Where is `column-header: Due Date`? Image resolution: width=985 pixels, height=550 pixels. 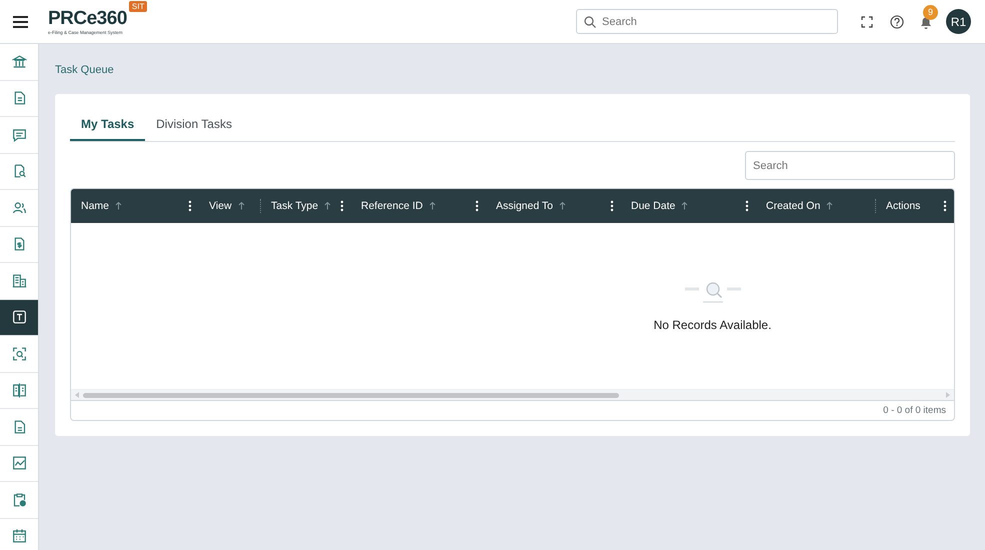
column-header: Due Date is located at coordinates (688, 206).